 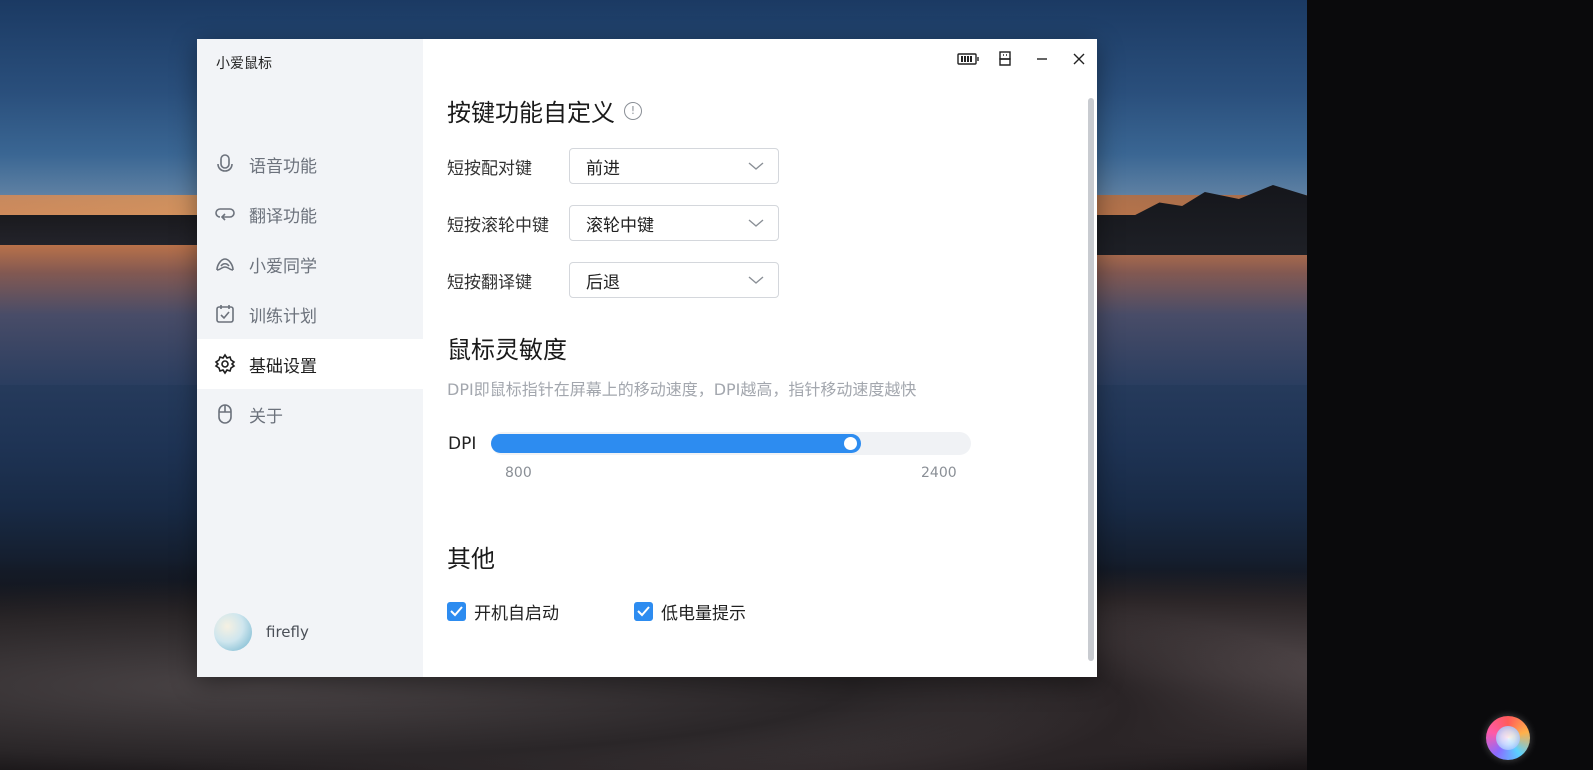 I want to click on dpi-slider, so click(x=731, y=443).